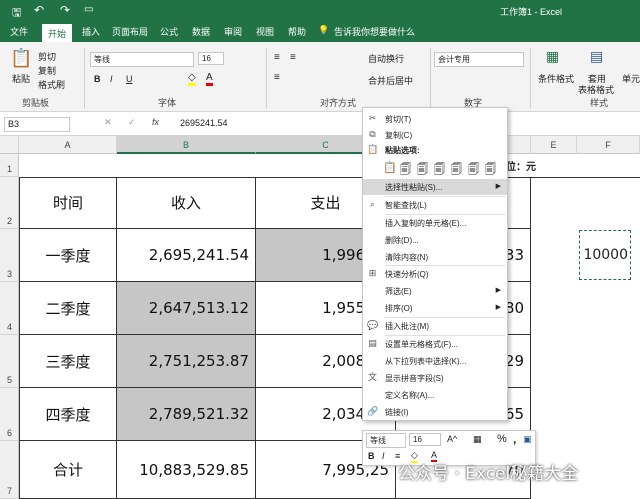  I want to click on menu-item-link: 🔗 链接(I), so click(435, 412).